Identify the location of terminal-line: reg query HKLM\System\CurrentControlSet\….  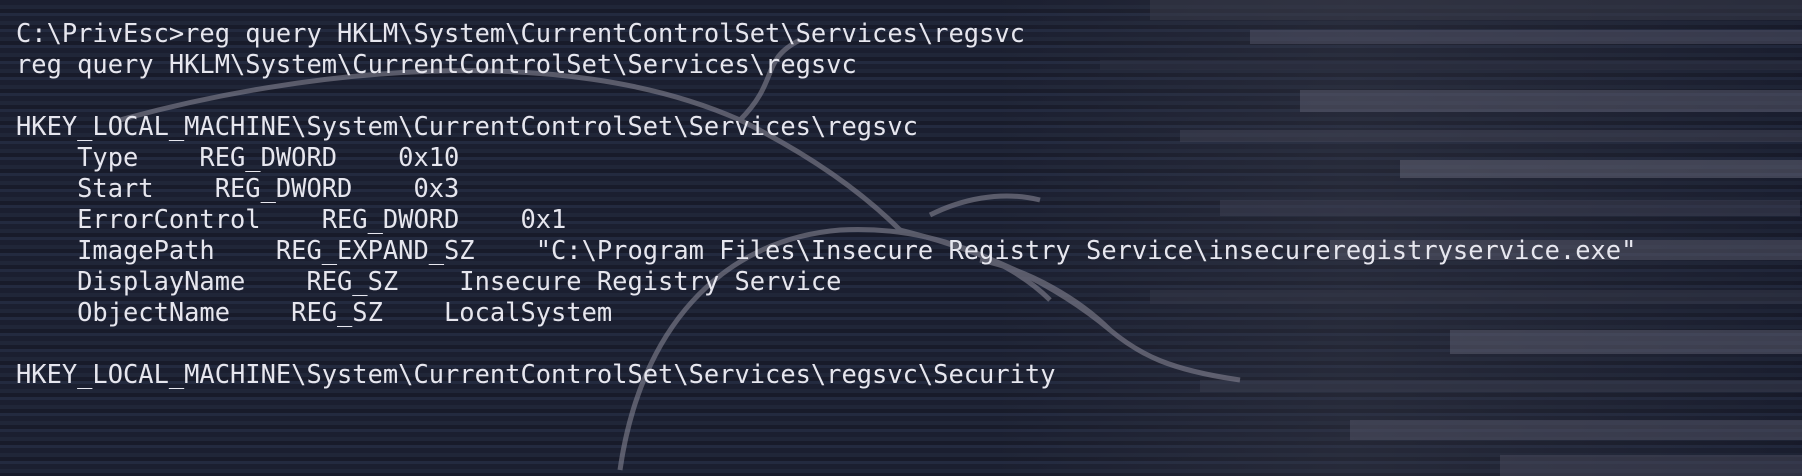
(436, 64).